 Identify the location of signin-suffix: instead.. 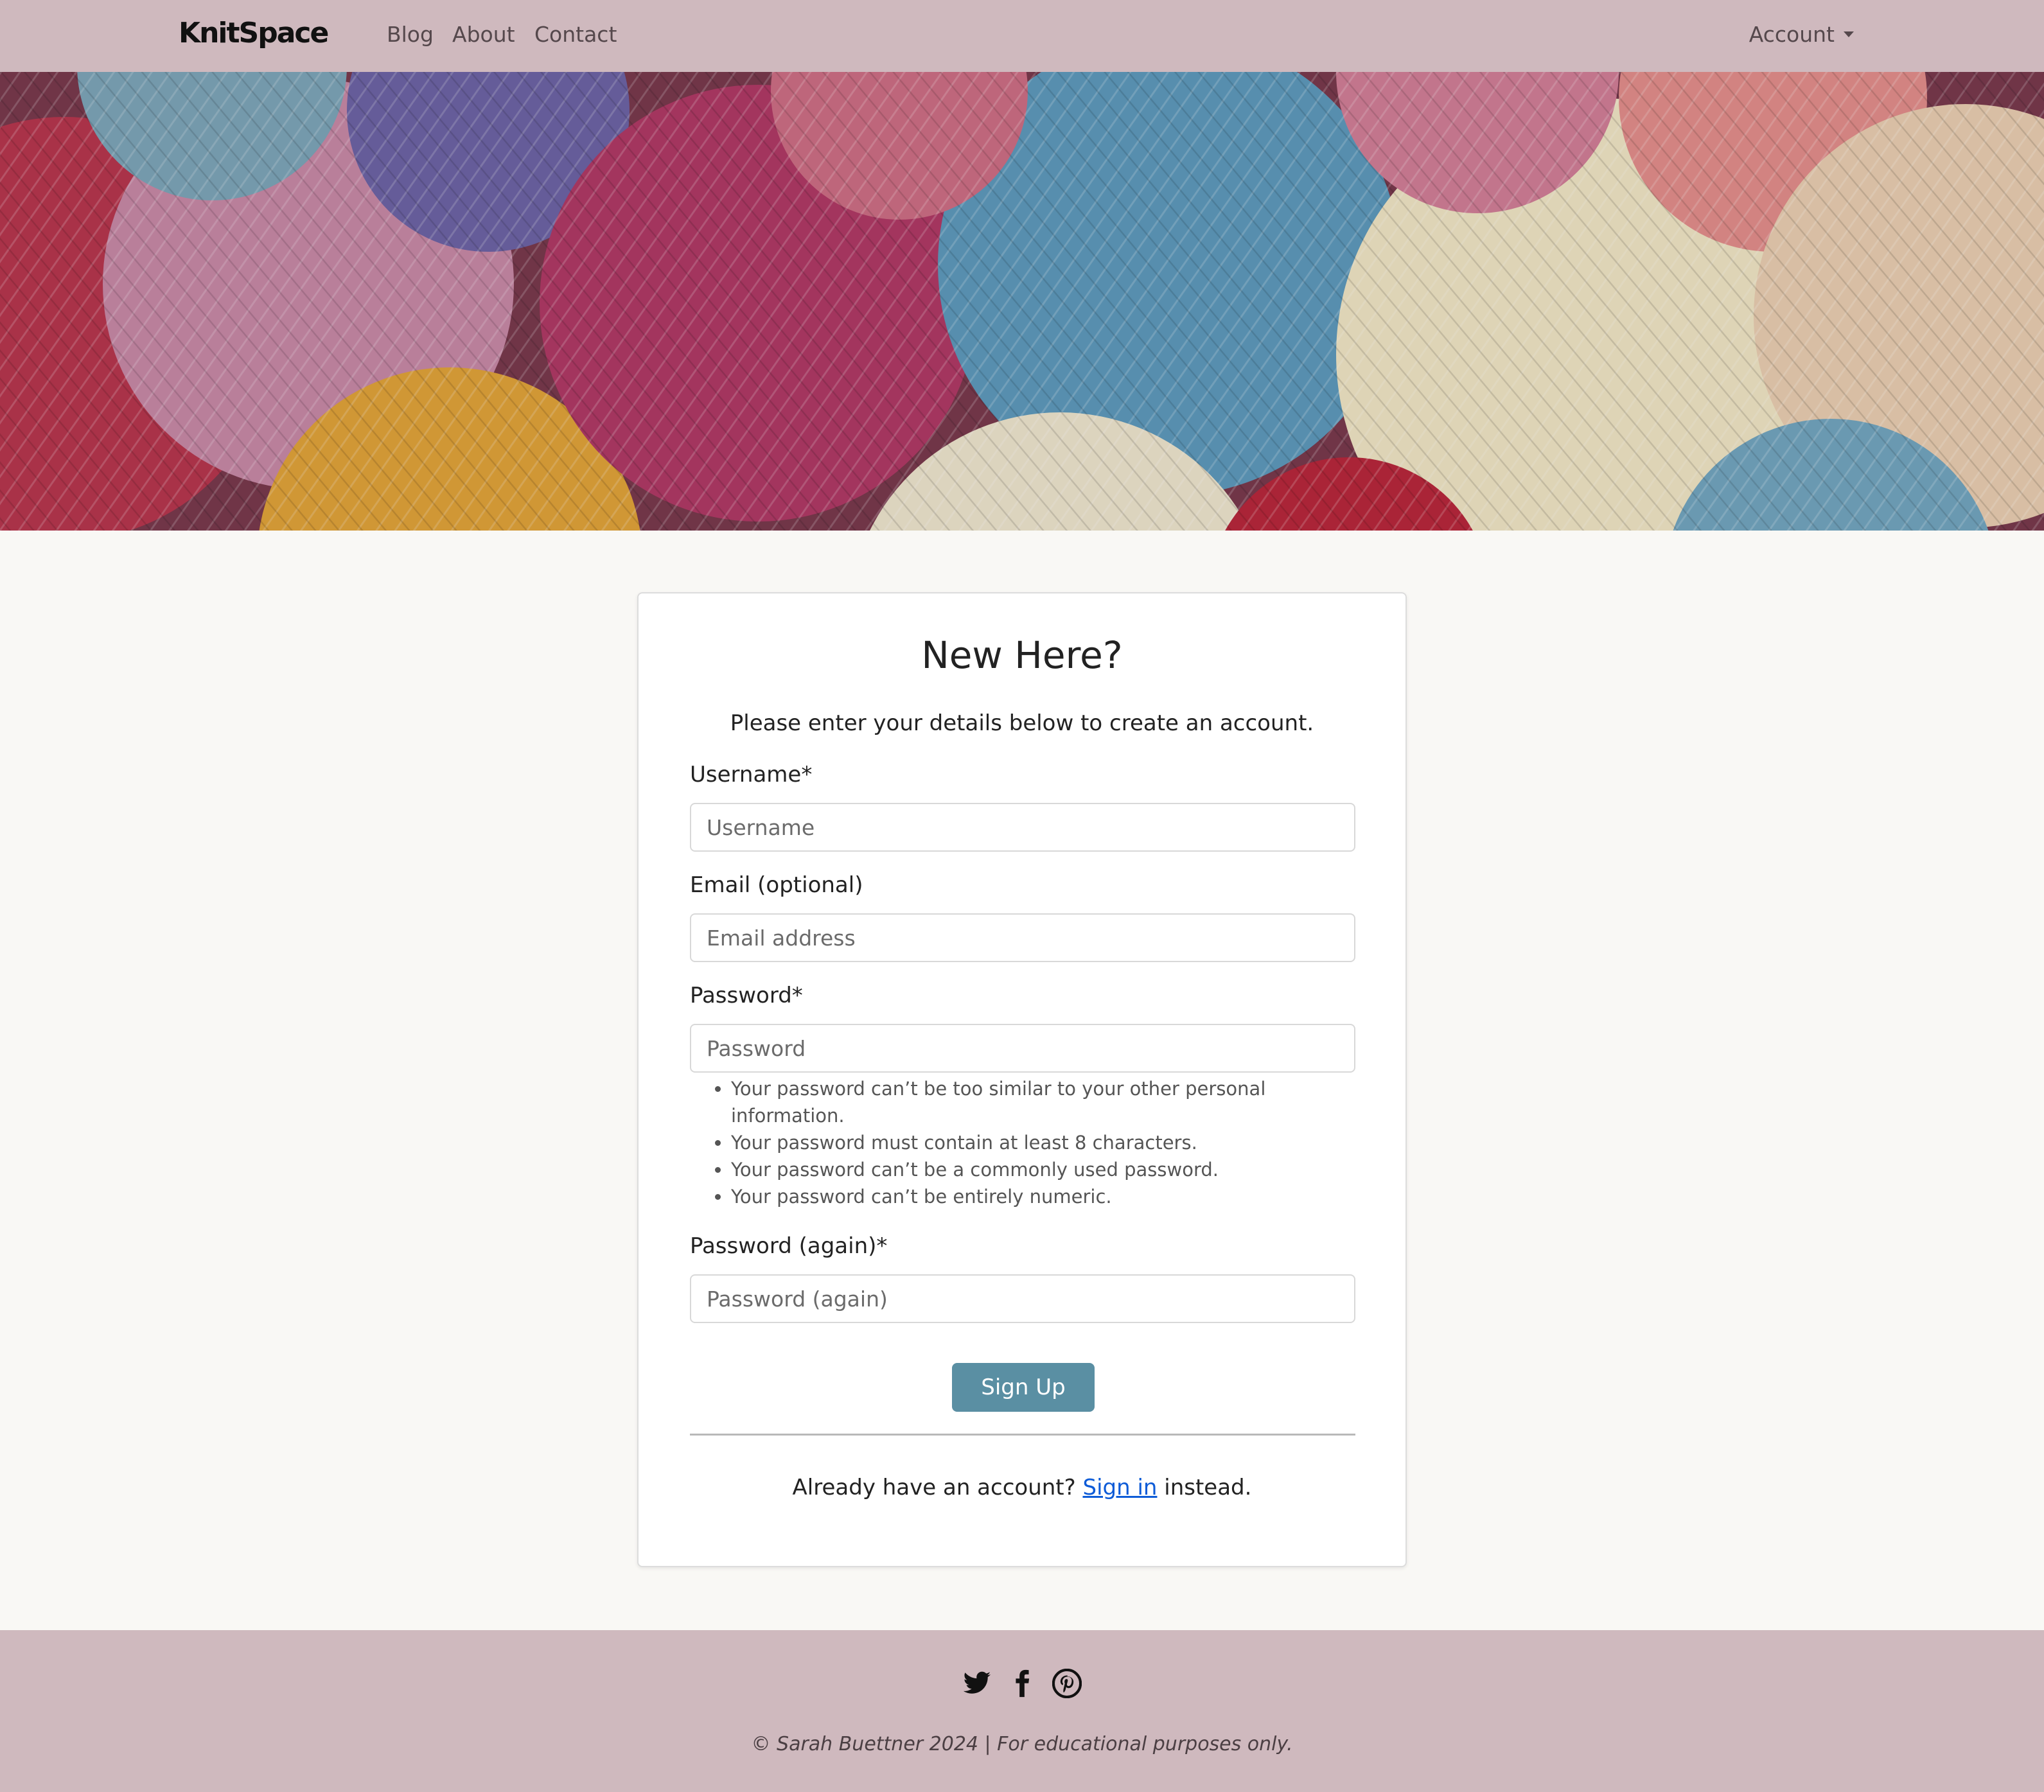
(1208, 1487).